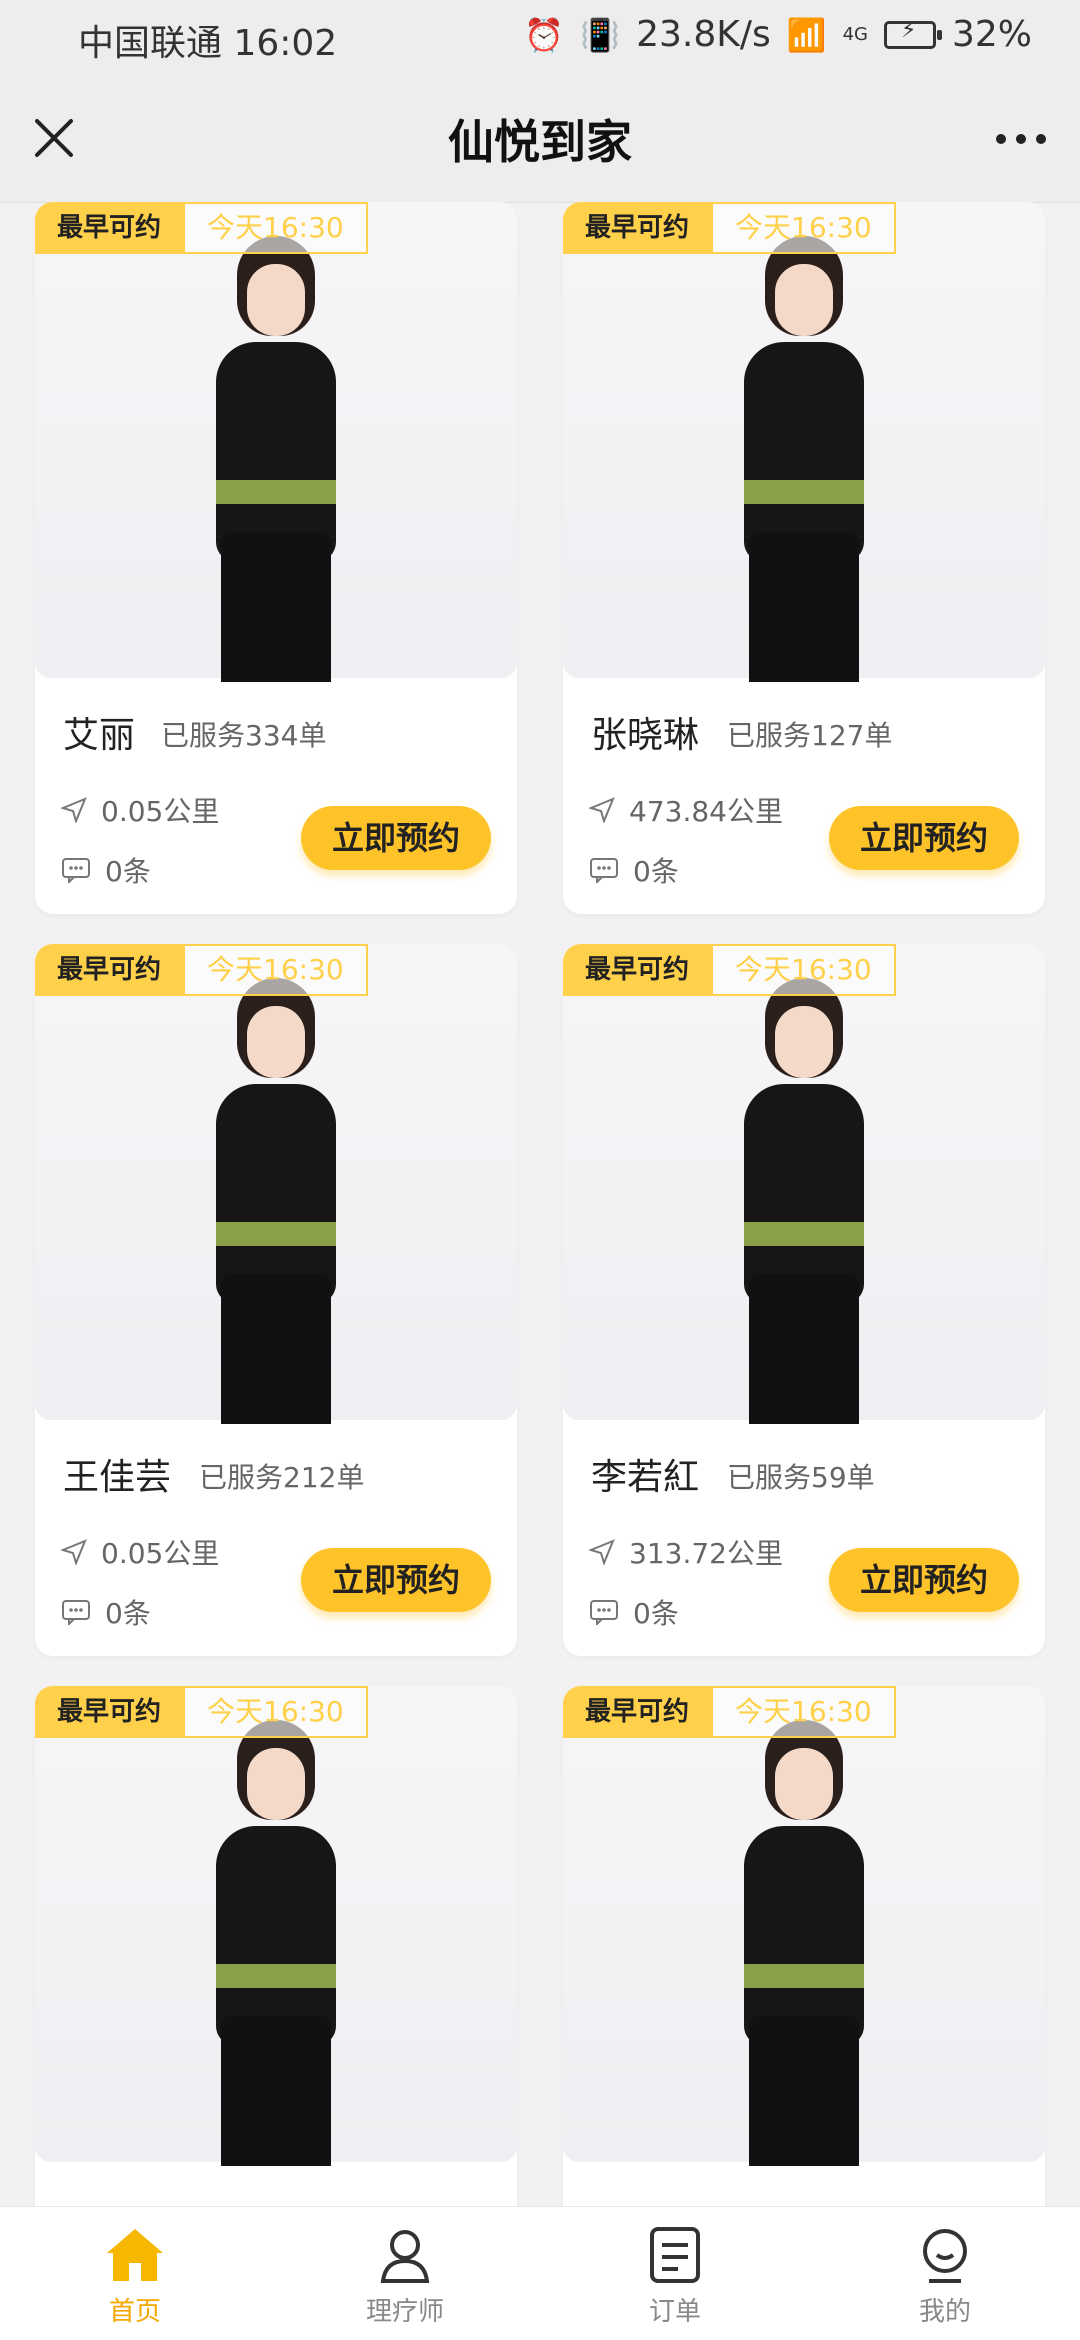 This screenshot has height=2340, width=1080. What do you see at coordinates (810, 735) in the screenshot?
I see `served-count: 已服务127单` at bounding box center [810, 735].